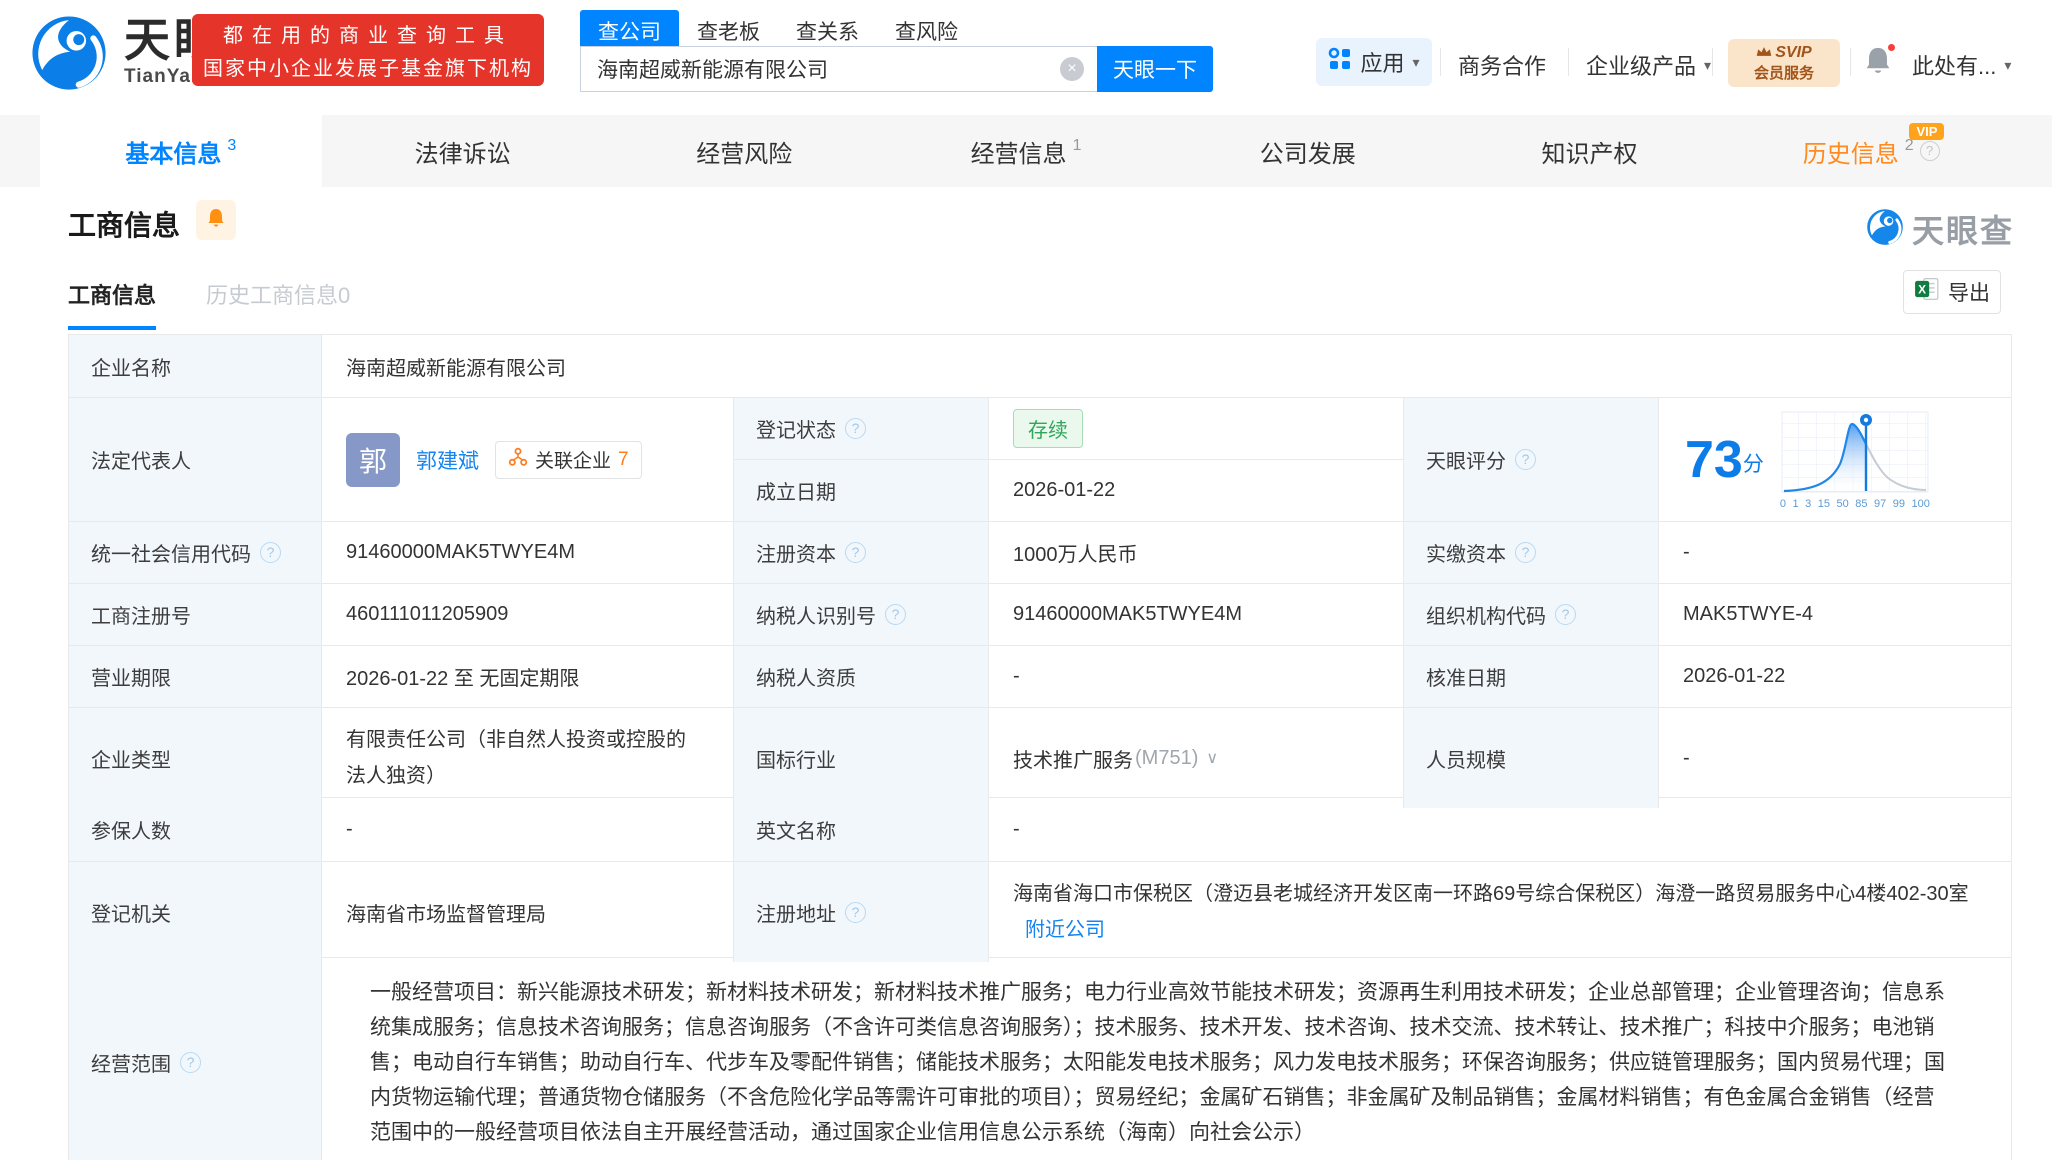 The image size is (2052, 1160). I want to click on subtab-business-info: 工商信息, so click(112, 304).